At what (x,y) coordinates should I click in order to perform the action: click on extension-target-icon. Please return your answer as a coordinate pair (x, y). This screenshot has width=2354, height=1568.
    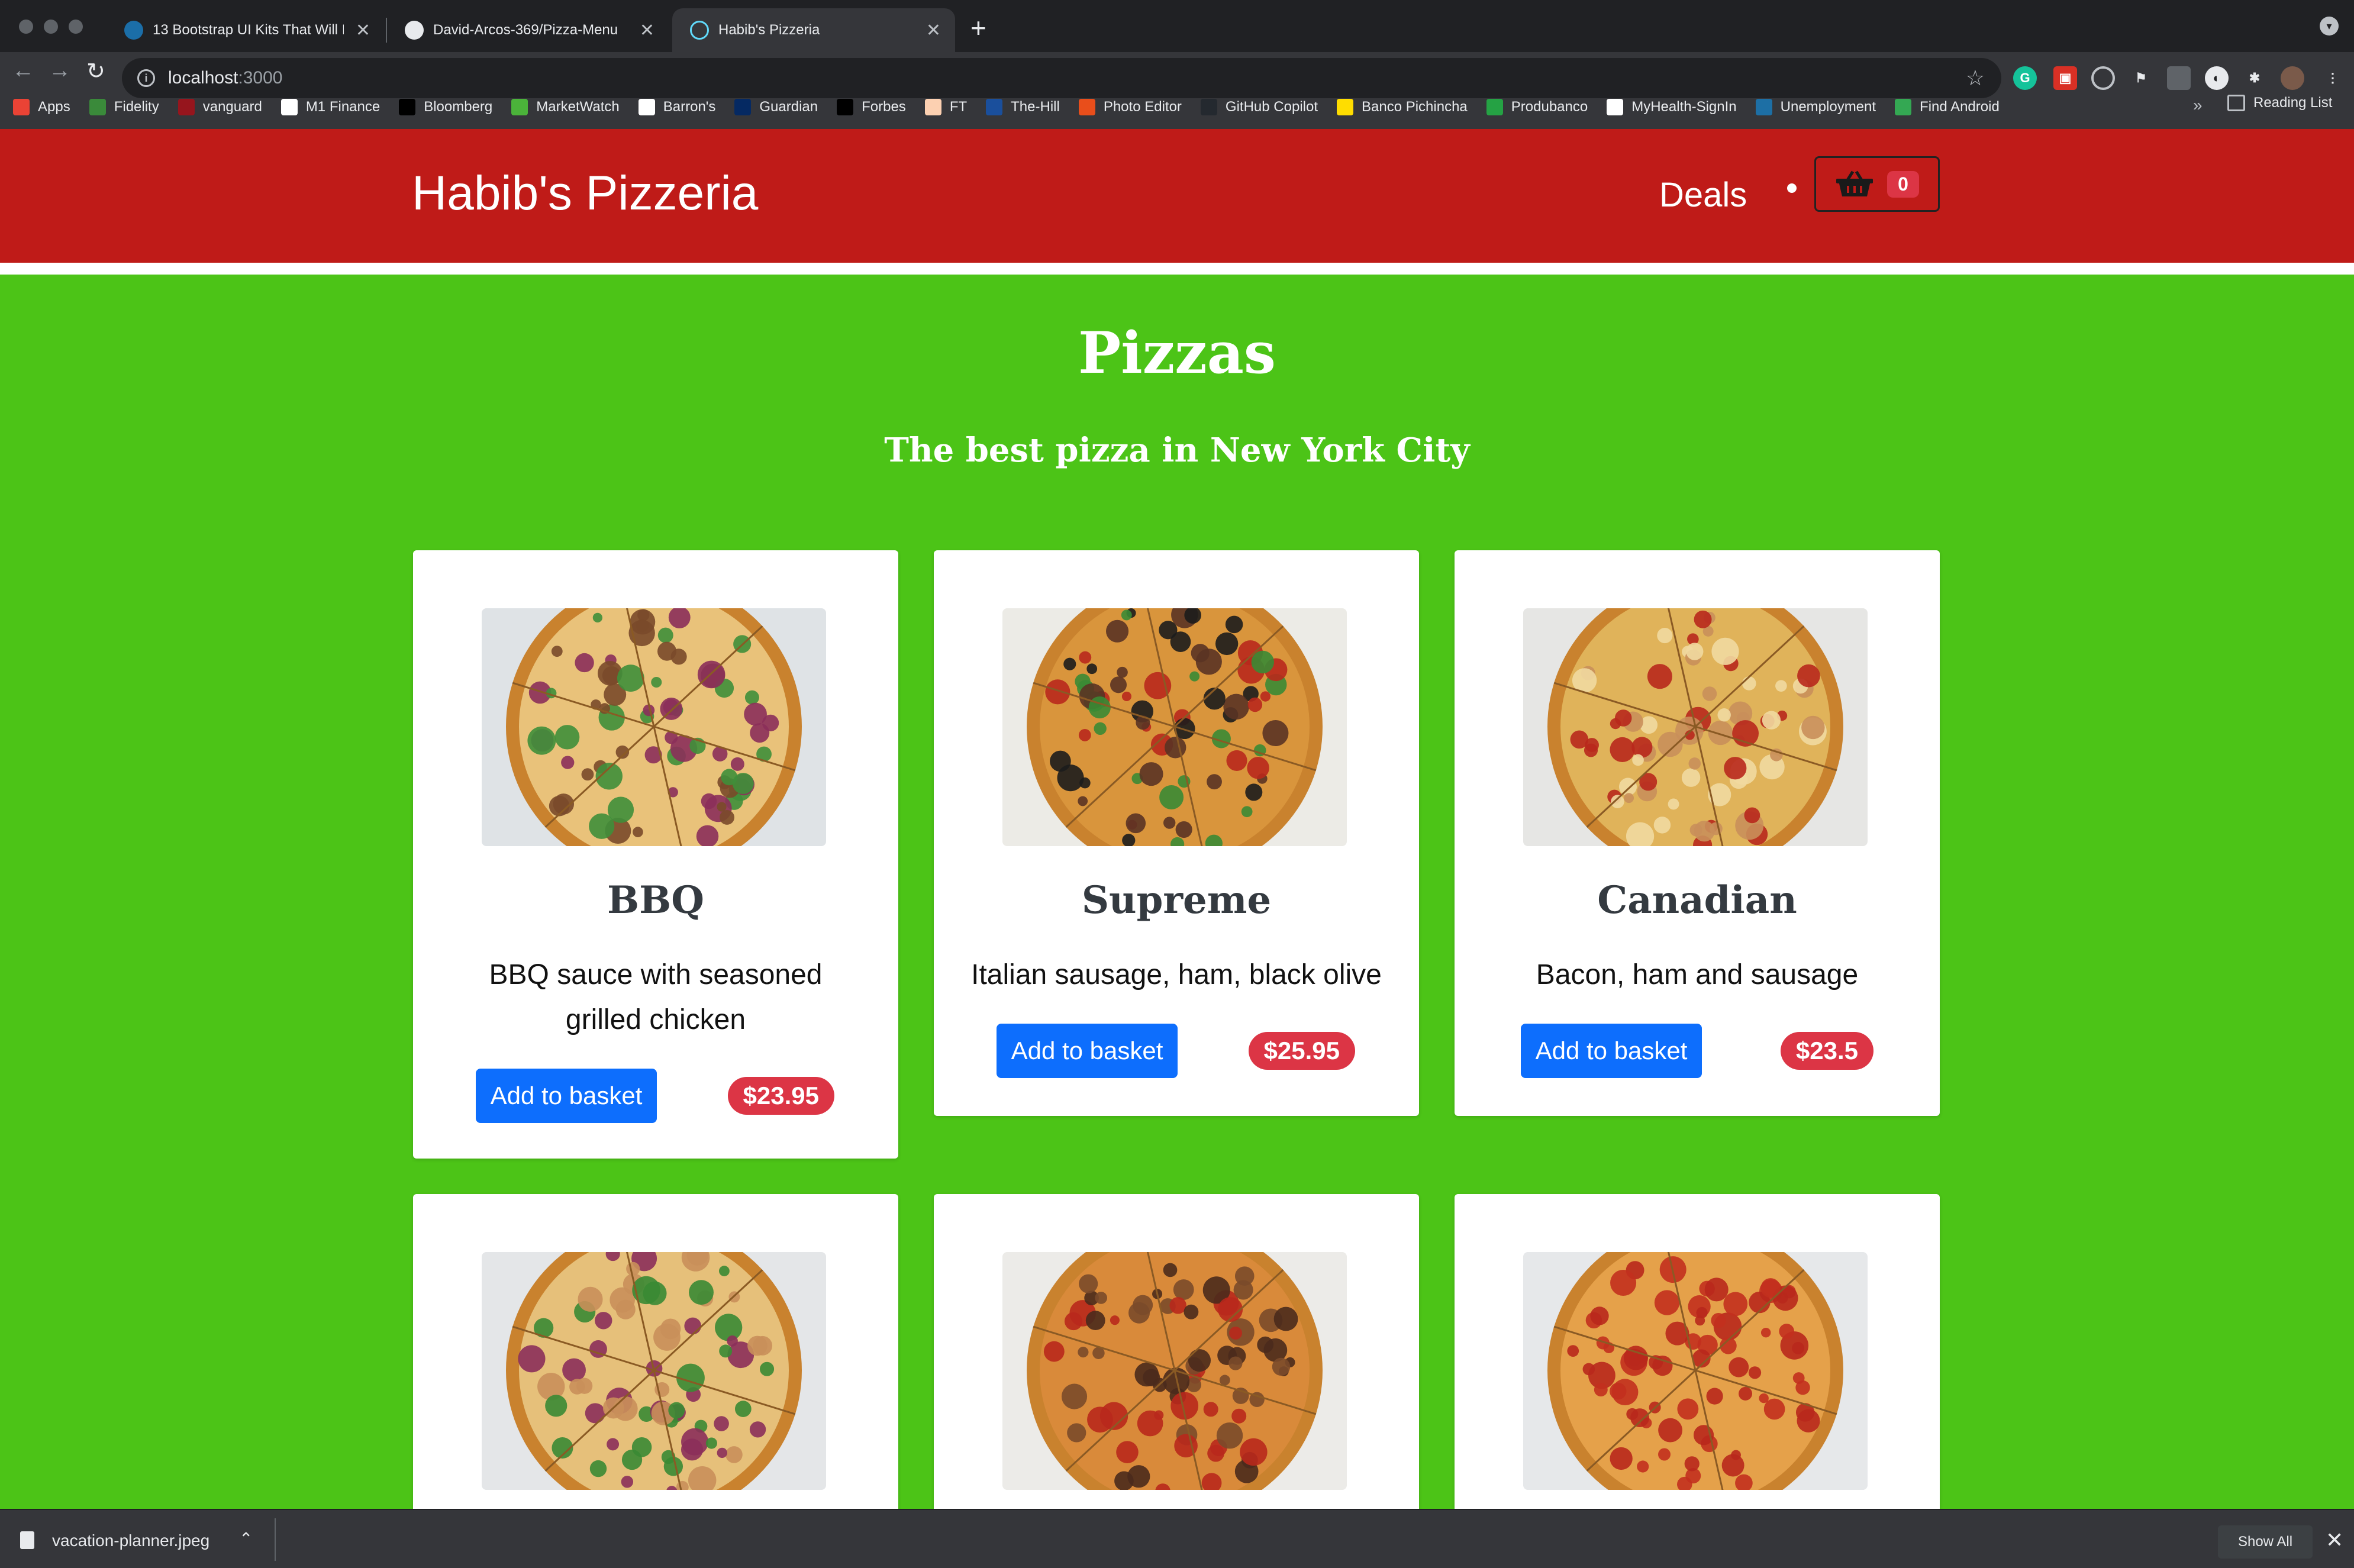
    Looking at the image, I should click on (2103, 78).